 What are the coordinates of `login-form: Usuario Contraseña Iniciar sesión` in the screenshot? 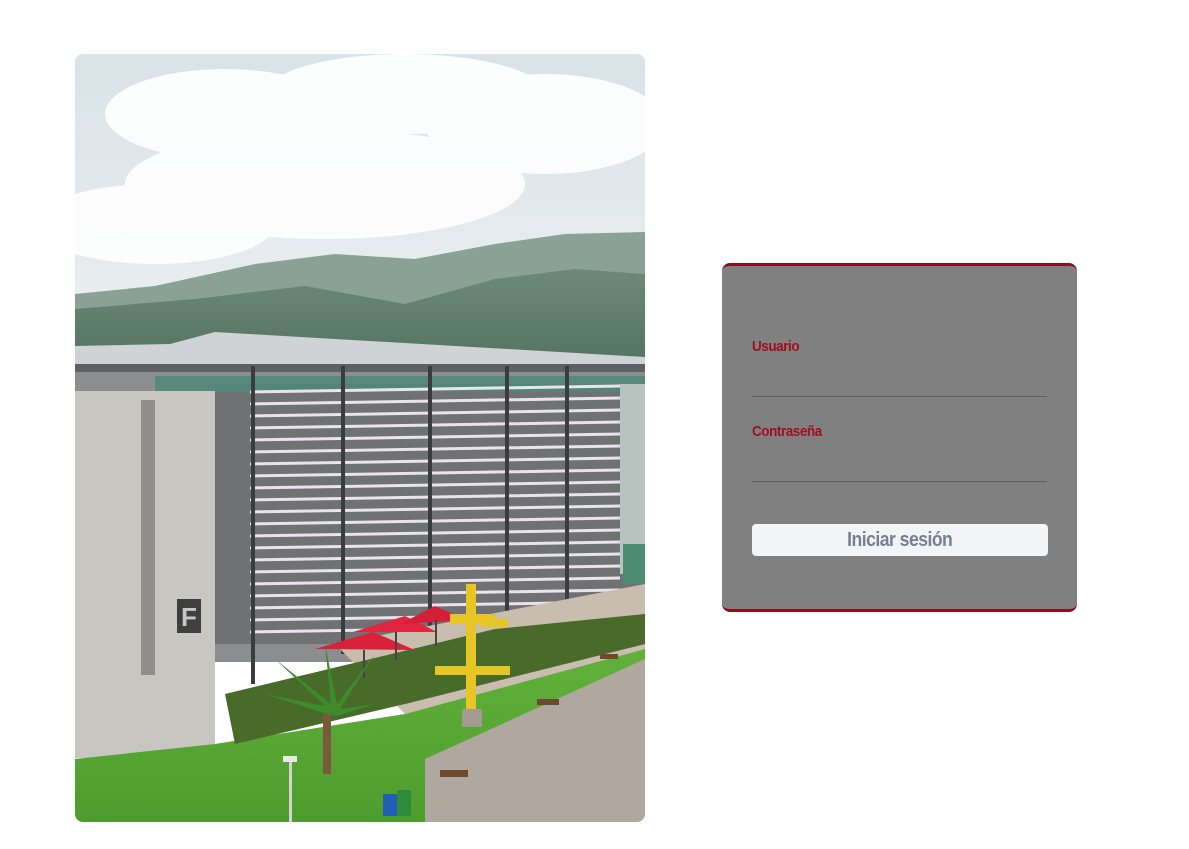 It's located at (899, 437).